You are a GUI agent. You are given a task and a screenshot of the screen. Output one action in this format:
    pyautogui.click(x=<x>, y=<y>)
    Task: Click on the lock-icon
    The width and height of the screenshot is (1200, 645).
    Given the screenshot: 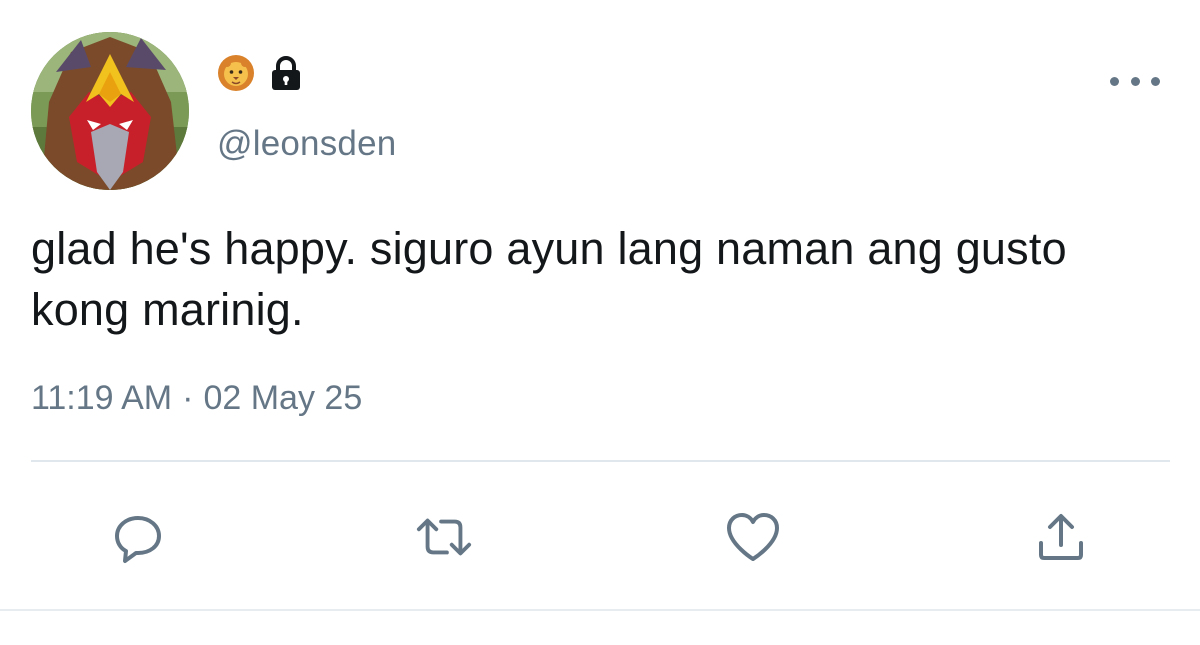 What is the action you would take?
    pyautogui.click(x=286, y=73)
    